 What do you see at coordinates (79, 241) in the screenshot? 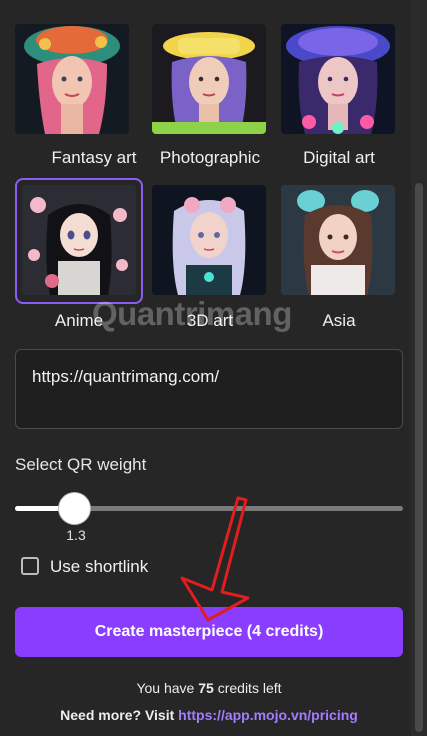
I see `selected-style-frame` at bounding box center [79, 241].